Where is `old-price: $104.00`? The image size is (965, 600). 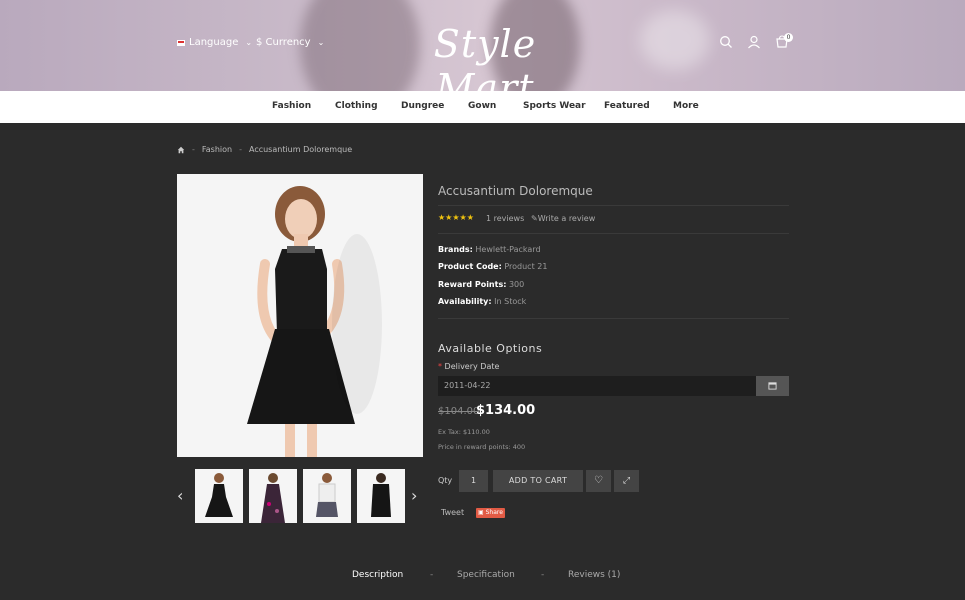
old-price: $104.00 is located at coordinates (459, 411).